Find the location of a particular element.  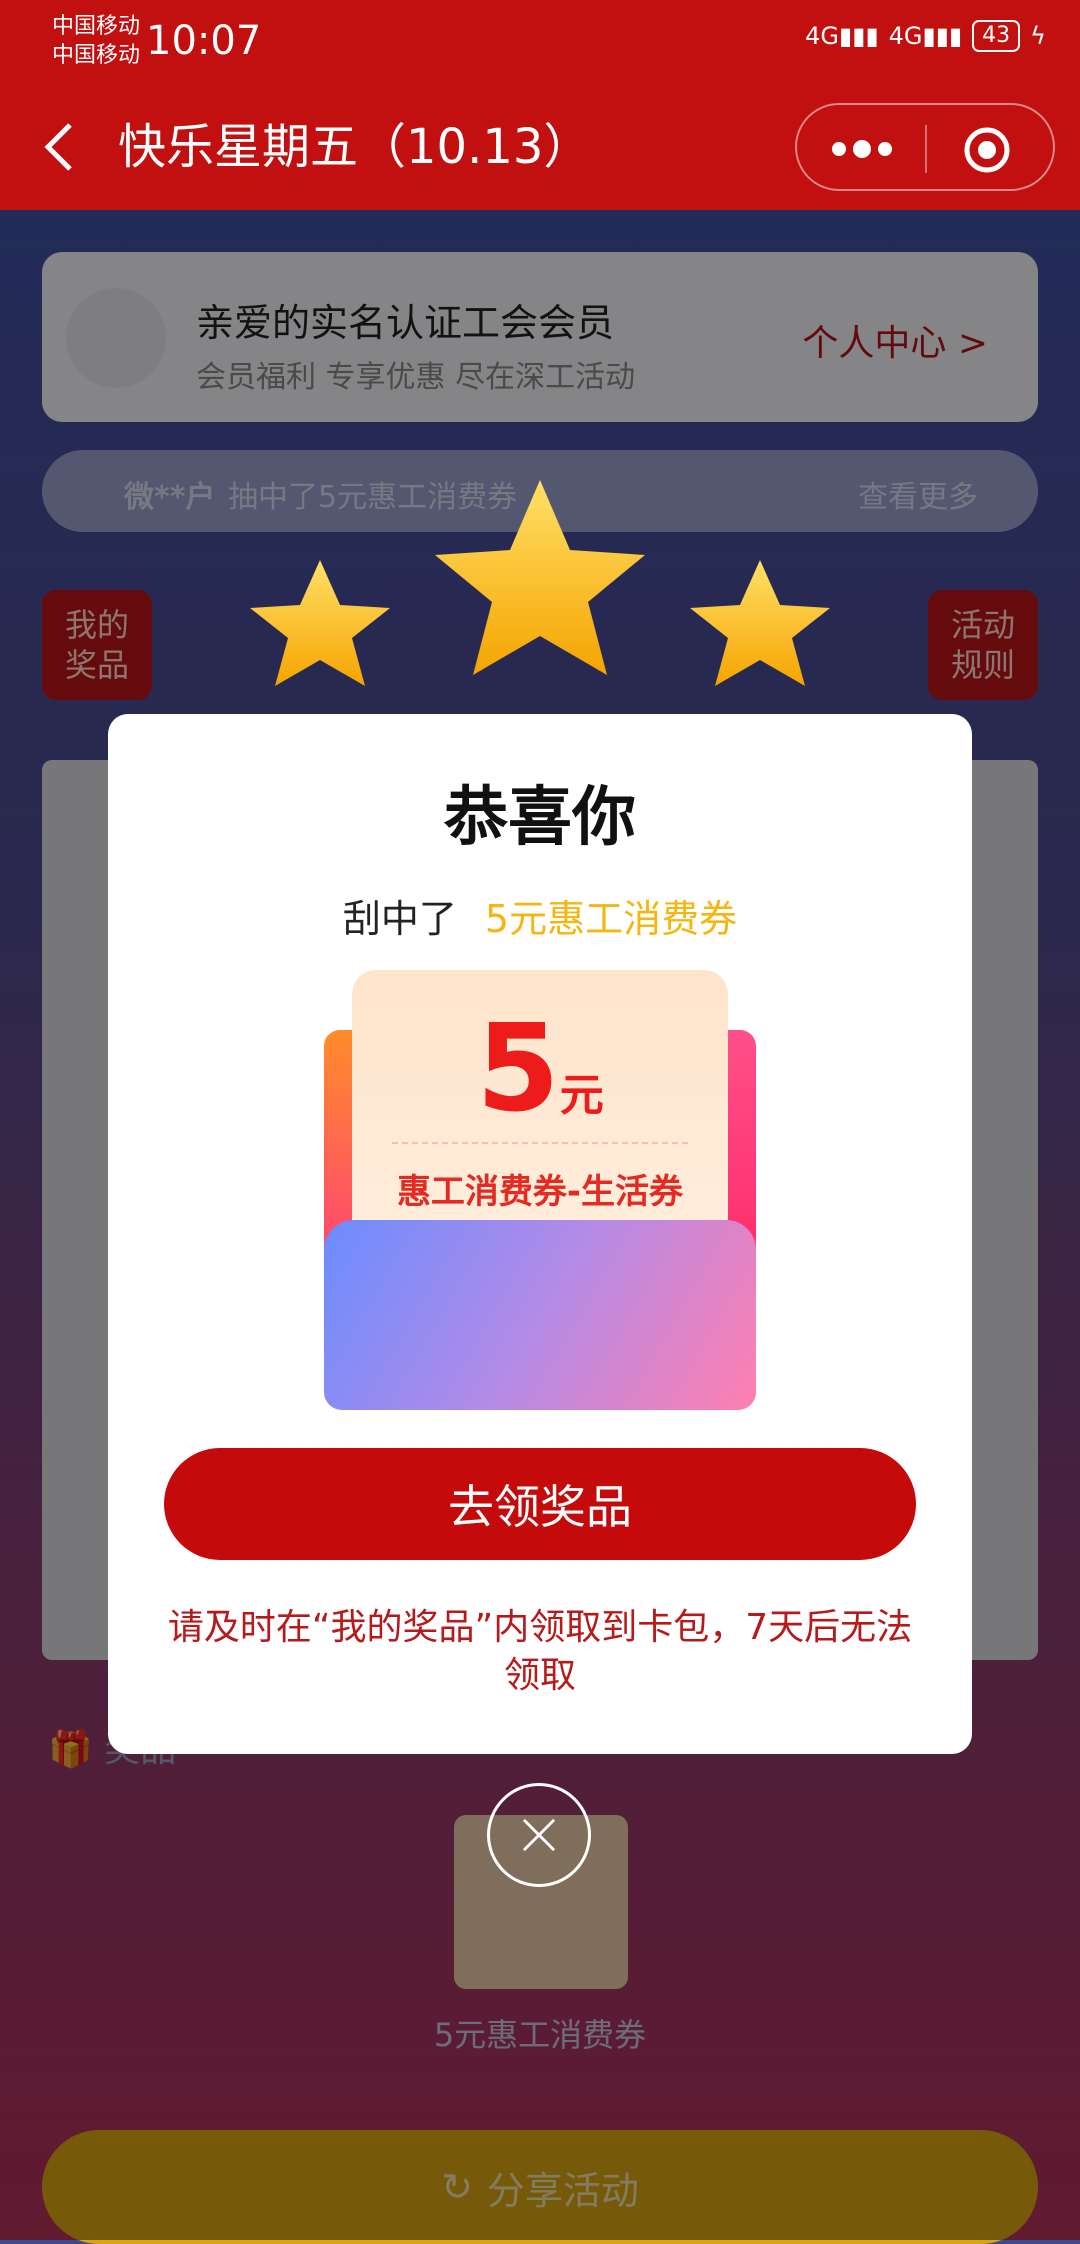

more-dots-icon is located at coordinates (862, 149).